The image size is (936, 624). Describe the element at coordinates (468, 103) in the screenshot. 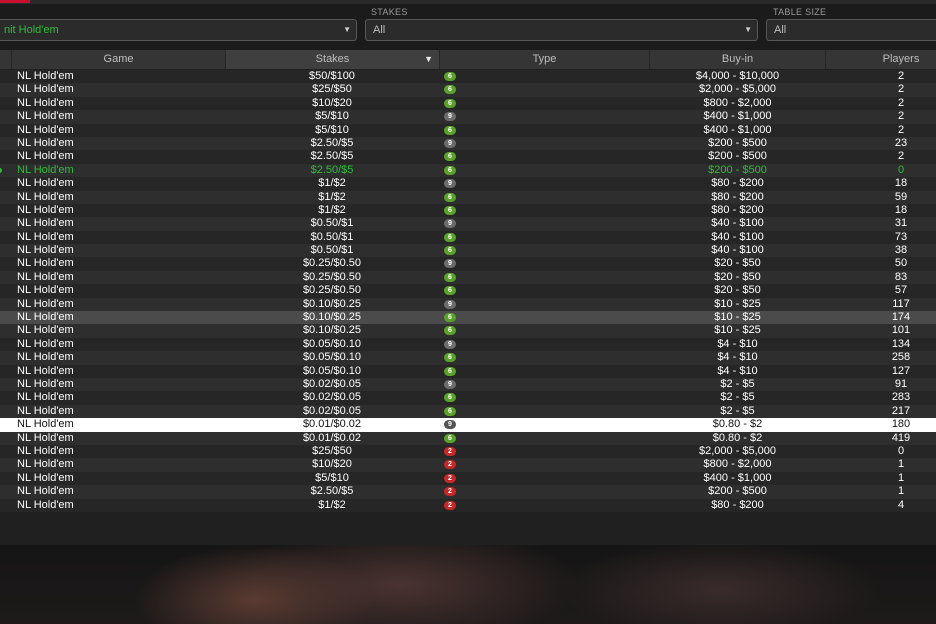

I see `table-row: NL Hold'em $10/$20 $800 - $2,000 2 6` at that location.